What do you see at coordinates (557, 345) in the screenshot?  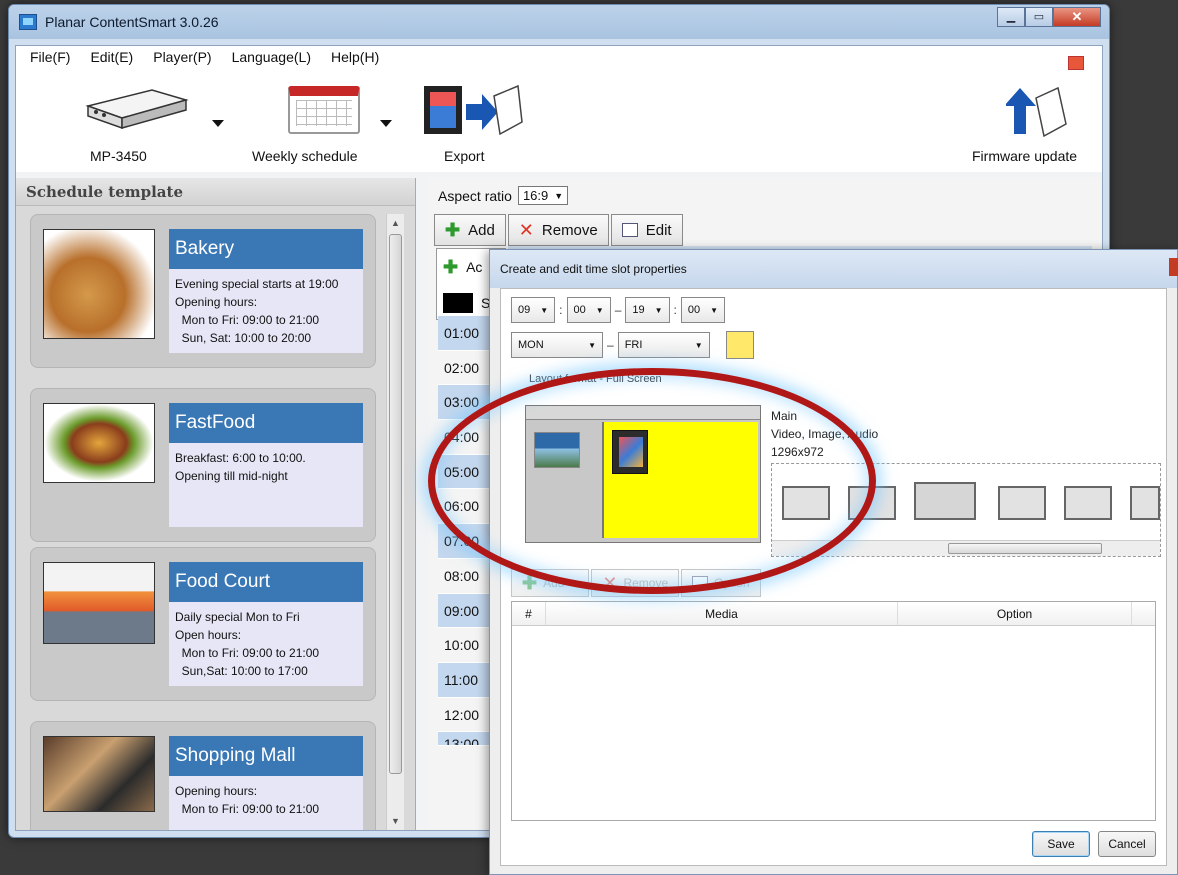 I see `day-from-select: MON ▼` at bounding box center [557, 345].